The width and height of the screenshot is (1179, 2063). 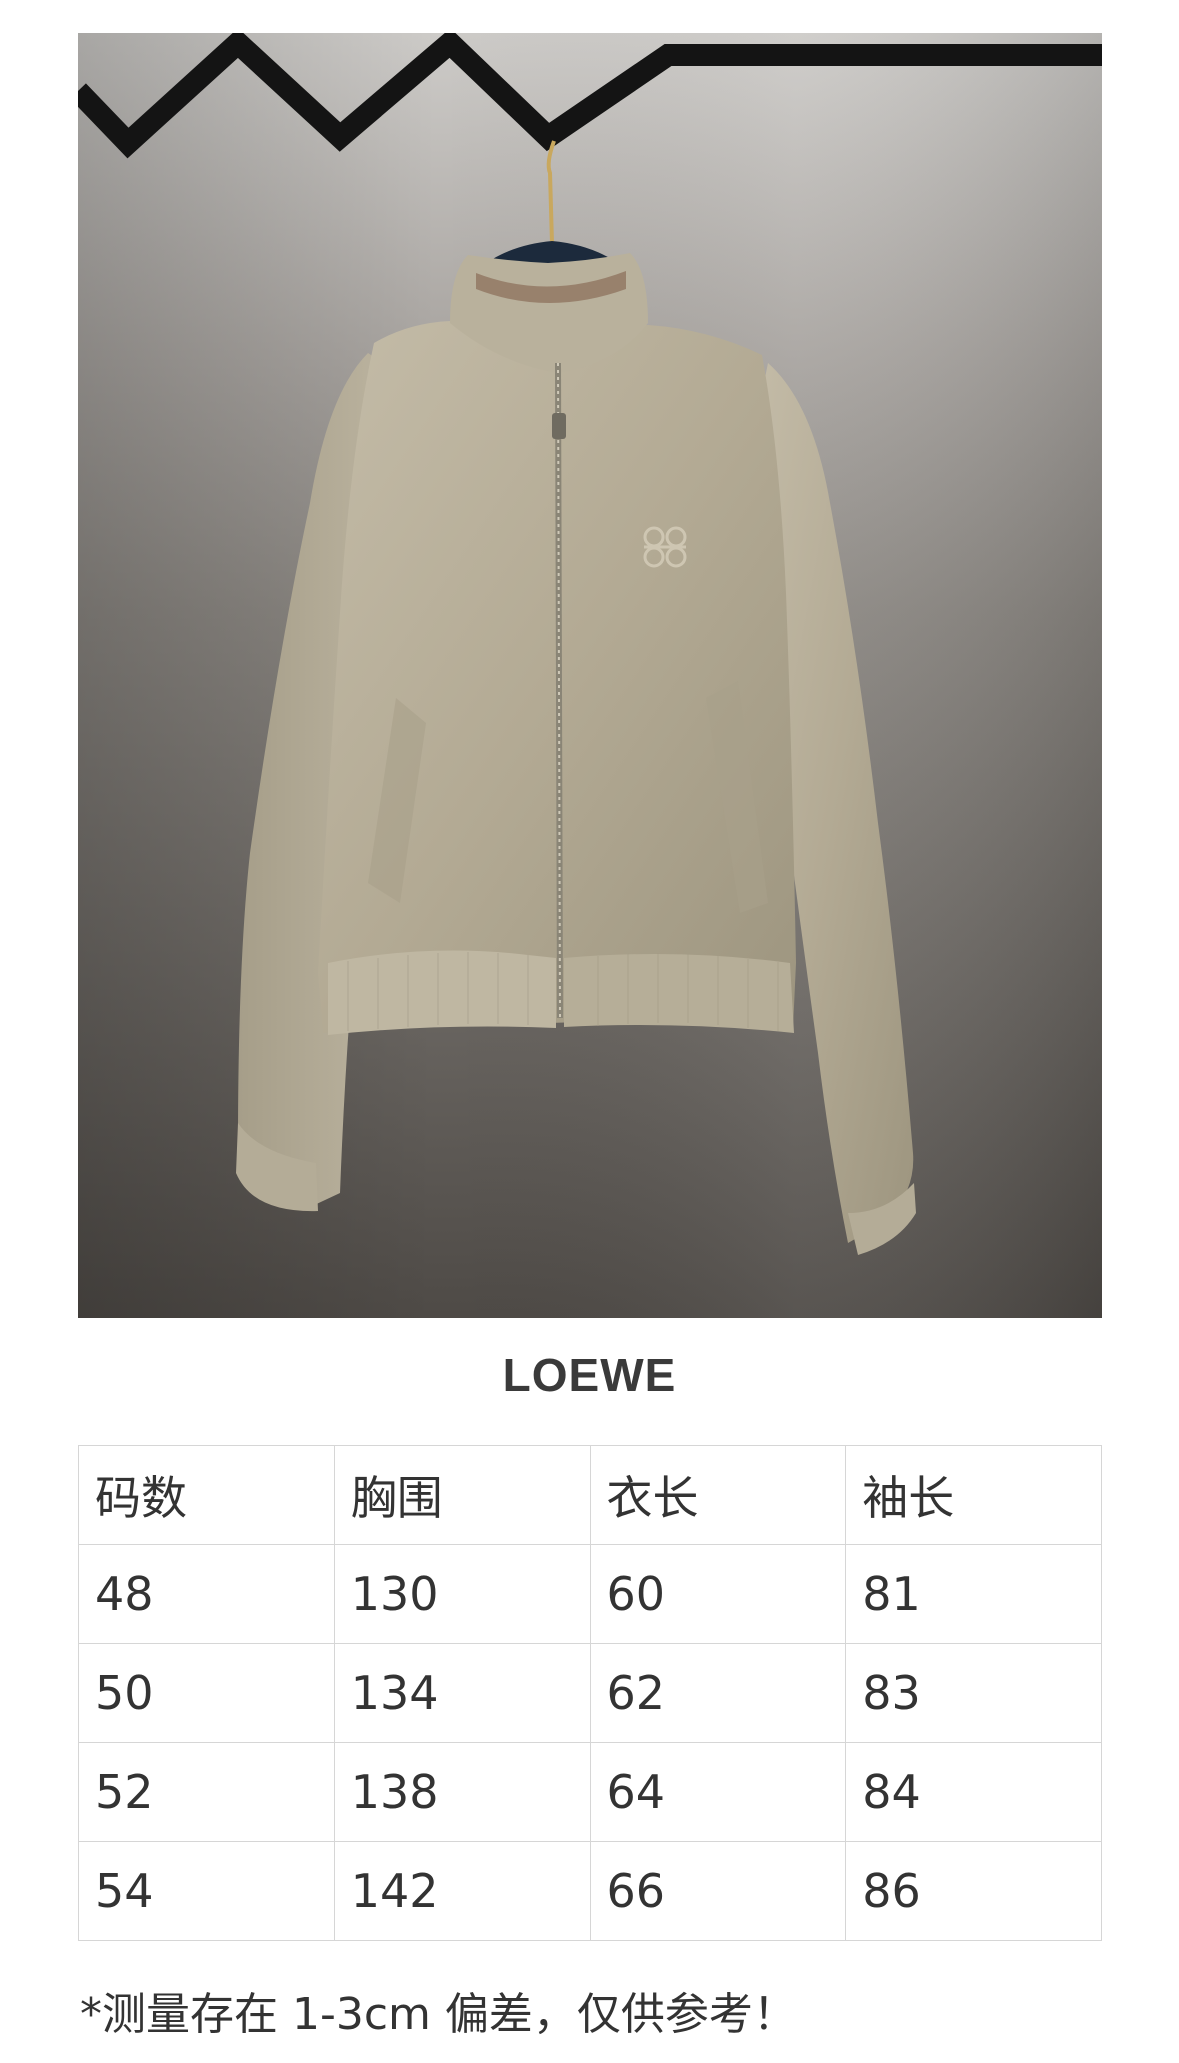 What do you see at coordinates (973, 1594) in the screenshot?
I see `table-cell: 81` at bounding box center [973, 1594].